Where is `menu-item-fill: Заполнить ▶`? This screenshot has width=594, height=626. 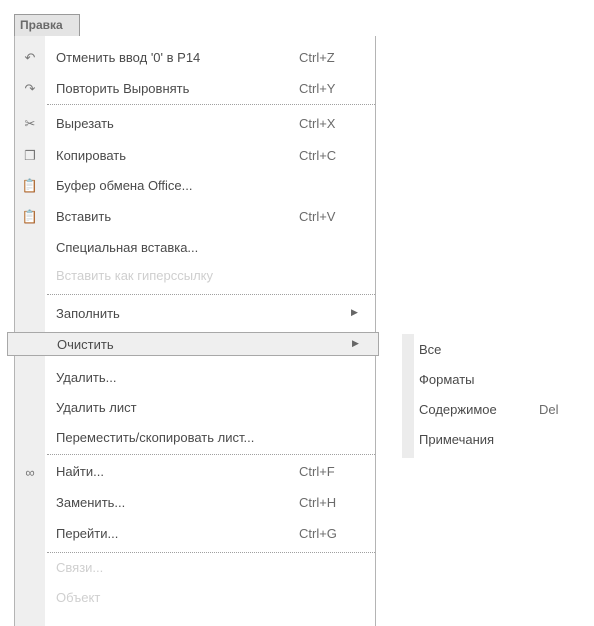
menu-item-fill: Заполнить ▶ is located at coordinates (195, 314).